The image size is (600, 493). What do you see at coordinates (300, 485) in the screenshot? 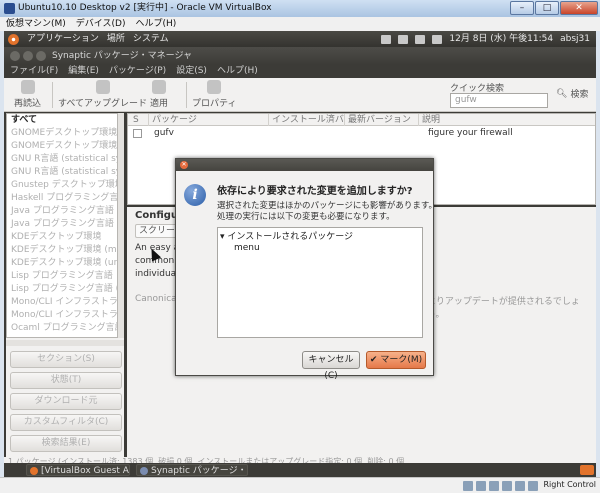
I see `vbox-statusbar: Right Control` at bounding box center [300, 485].